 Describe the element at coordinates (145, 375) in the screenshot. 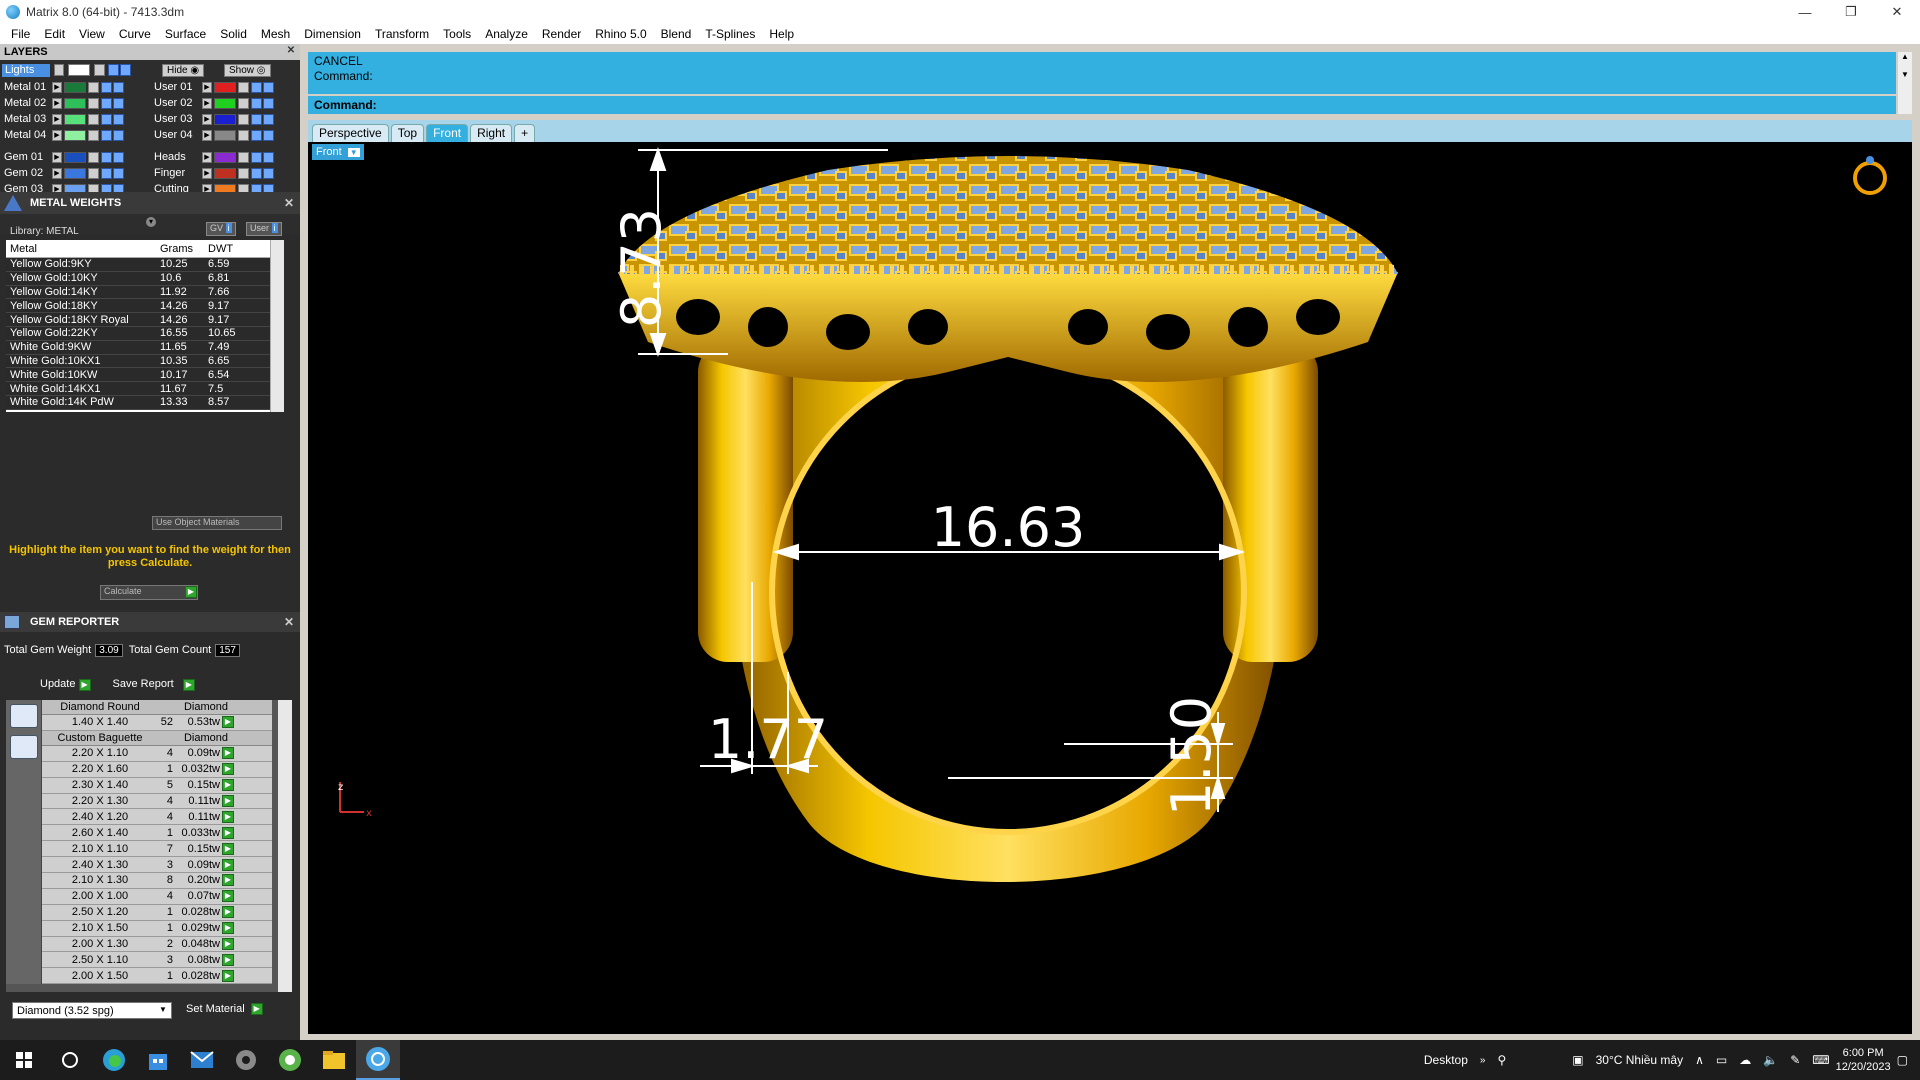

I see `table-row: White Gold:10KW 10.17 6.54` at that location.